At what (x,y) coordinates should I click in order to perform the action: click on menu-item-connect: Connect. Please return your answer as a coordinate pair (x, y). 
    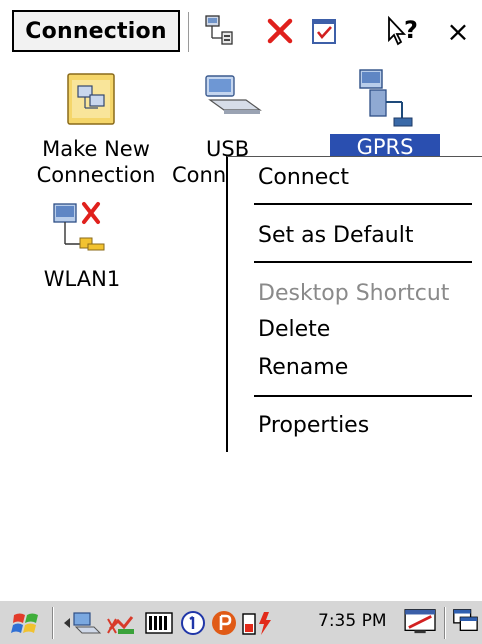
    Looking at the image, I should click on (303, 177).